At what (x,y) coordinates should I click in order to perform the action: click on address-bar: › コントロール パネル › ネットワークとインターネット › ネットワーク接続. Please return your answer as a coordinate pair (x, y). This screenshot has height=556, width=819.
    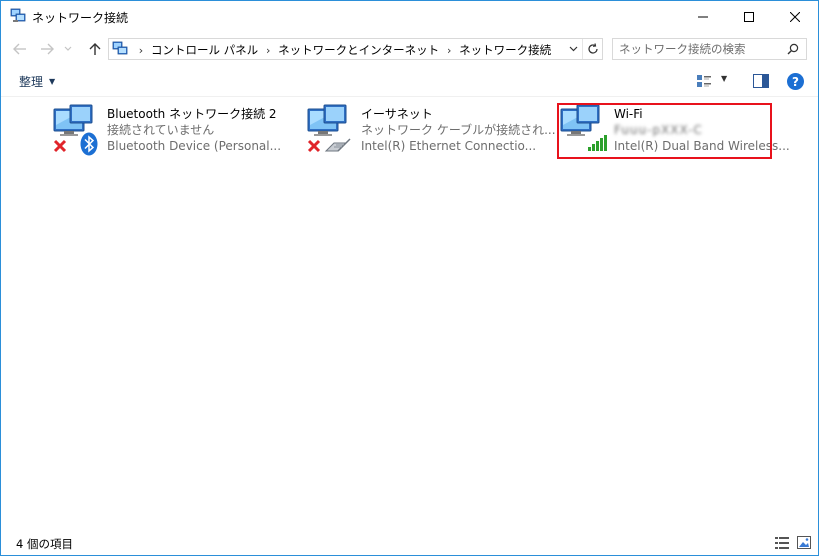
    Looking at the image, I should click on (355, 49).